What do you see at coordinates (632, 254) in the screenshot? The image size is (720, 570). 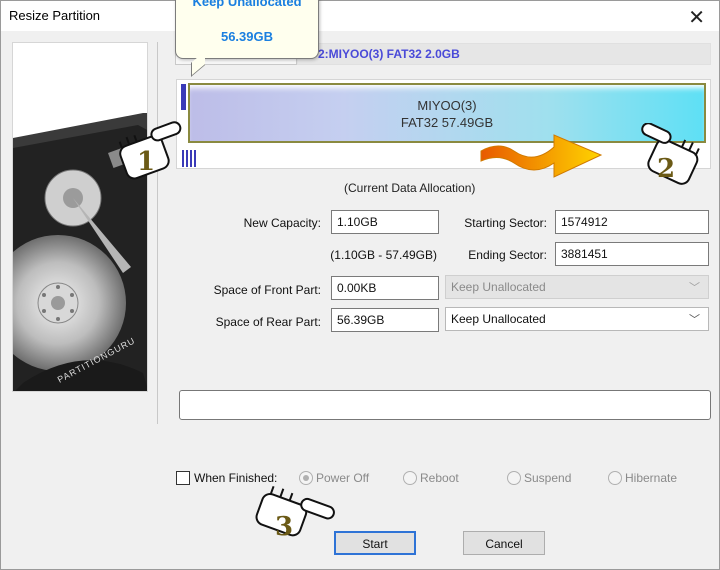 I see `ending-sector-input: 3881451` at bounding box center [632, 254].